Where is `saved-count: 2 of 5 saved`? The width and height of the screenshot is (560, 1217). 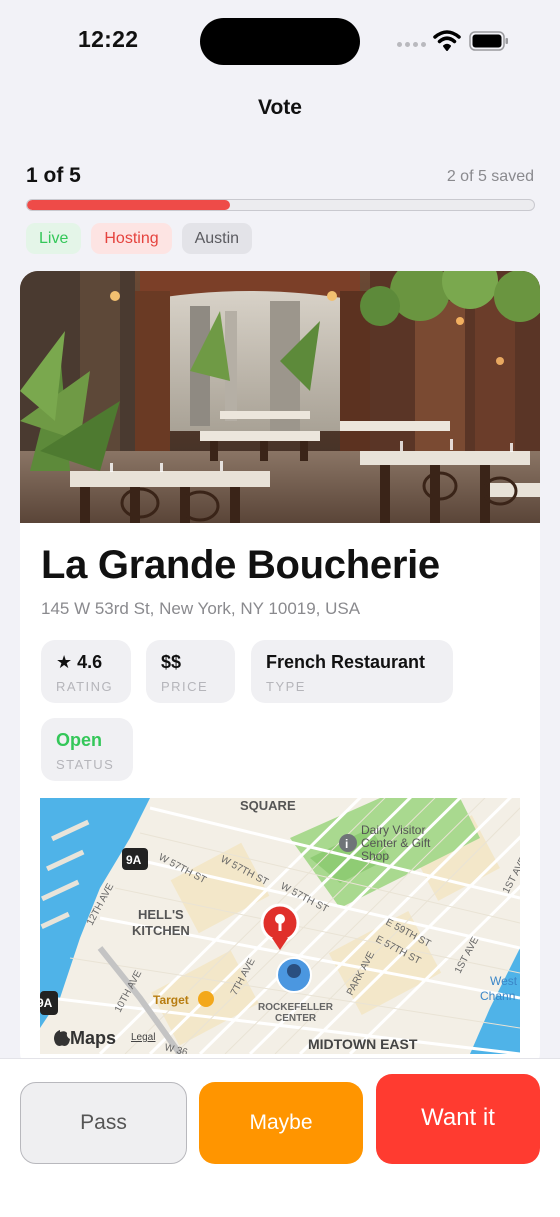
saved-count: 2 of 5 saved is located at coordinates (490, 176).